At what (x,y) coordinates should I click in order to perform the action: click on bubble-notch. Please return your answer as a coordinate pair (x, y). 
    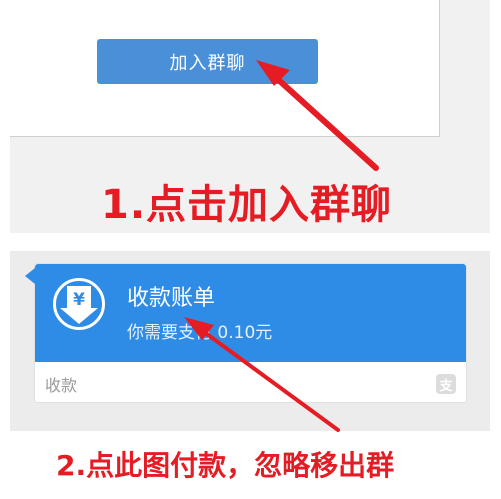
    Looking at the image, I should click on (30, 276).